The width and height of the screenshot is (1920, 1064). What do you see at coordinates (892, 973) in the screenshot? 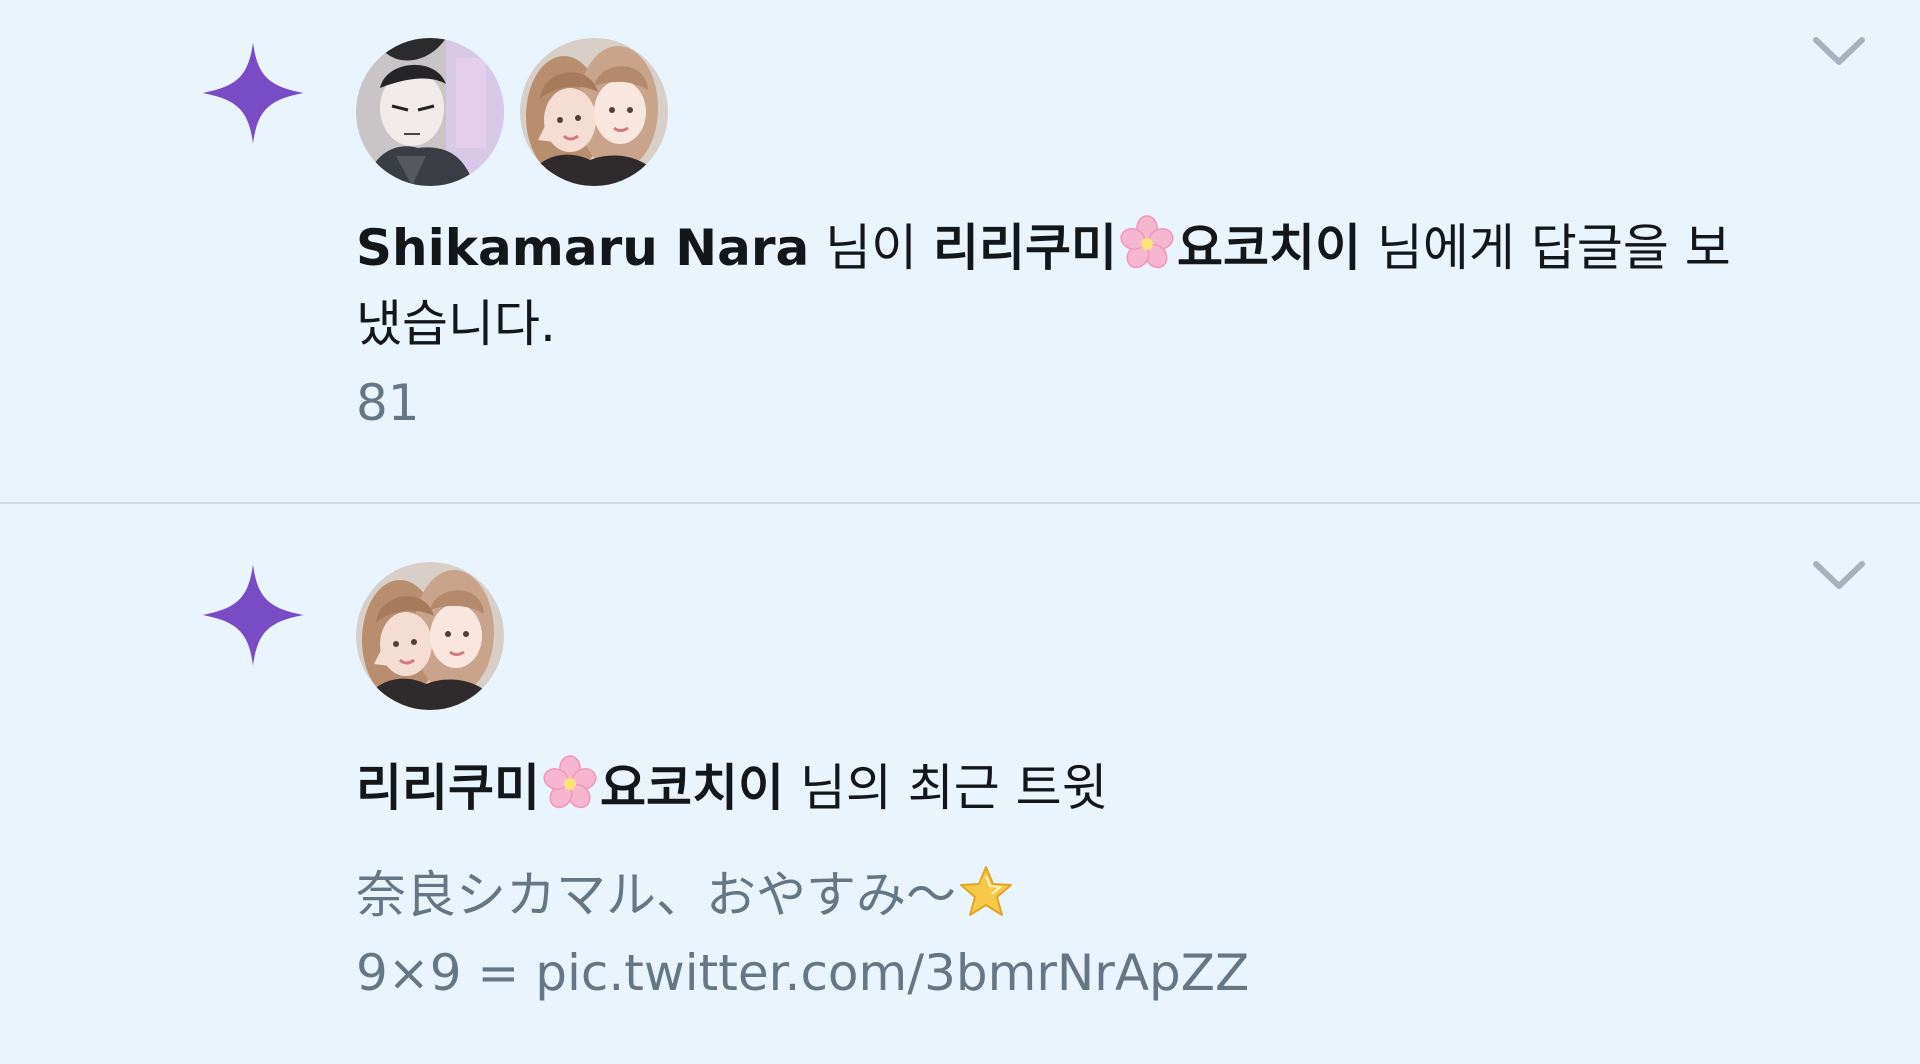
I see `tweet-image-link: pic.twitter.com/3bmrNrApZZ` at bounding box center [892, 973].